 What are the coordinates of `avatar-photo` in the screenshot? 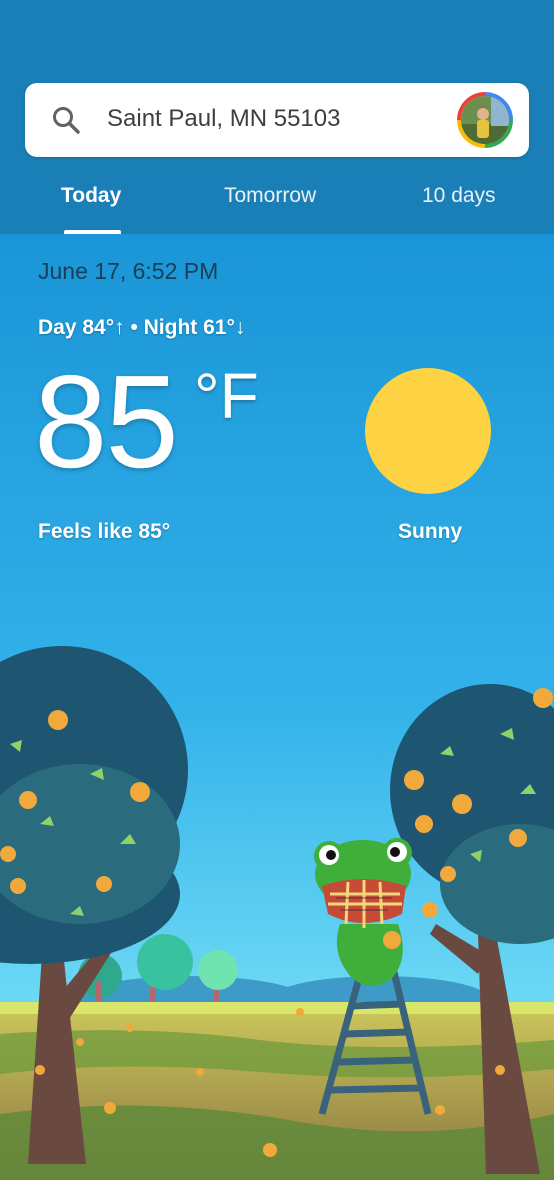 It's located at (485, 120).